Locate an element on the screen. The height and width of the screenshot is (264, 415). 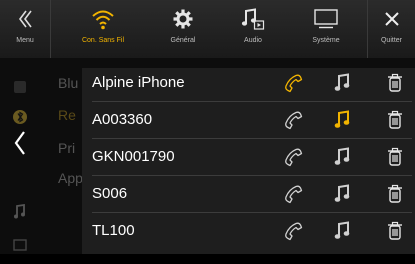
monitor-icon is located at coordinates (326, 19).